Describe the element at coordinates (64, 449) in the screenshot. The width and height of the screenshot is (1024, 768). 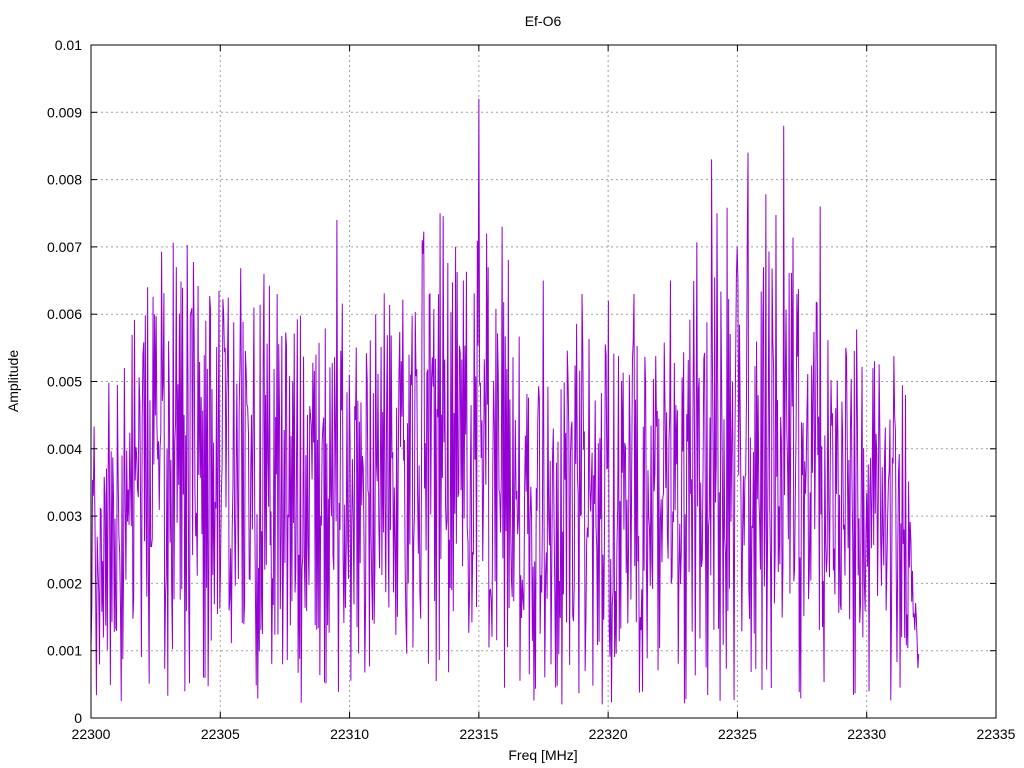
I see `y-tick-label: 0.004` at that location.